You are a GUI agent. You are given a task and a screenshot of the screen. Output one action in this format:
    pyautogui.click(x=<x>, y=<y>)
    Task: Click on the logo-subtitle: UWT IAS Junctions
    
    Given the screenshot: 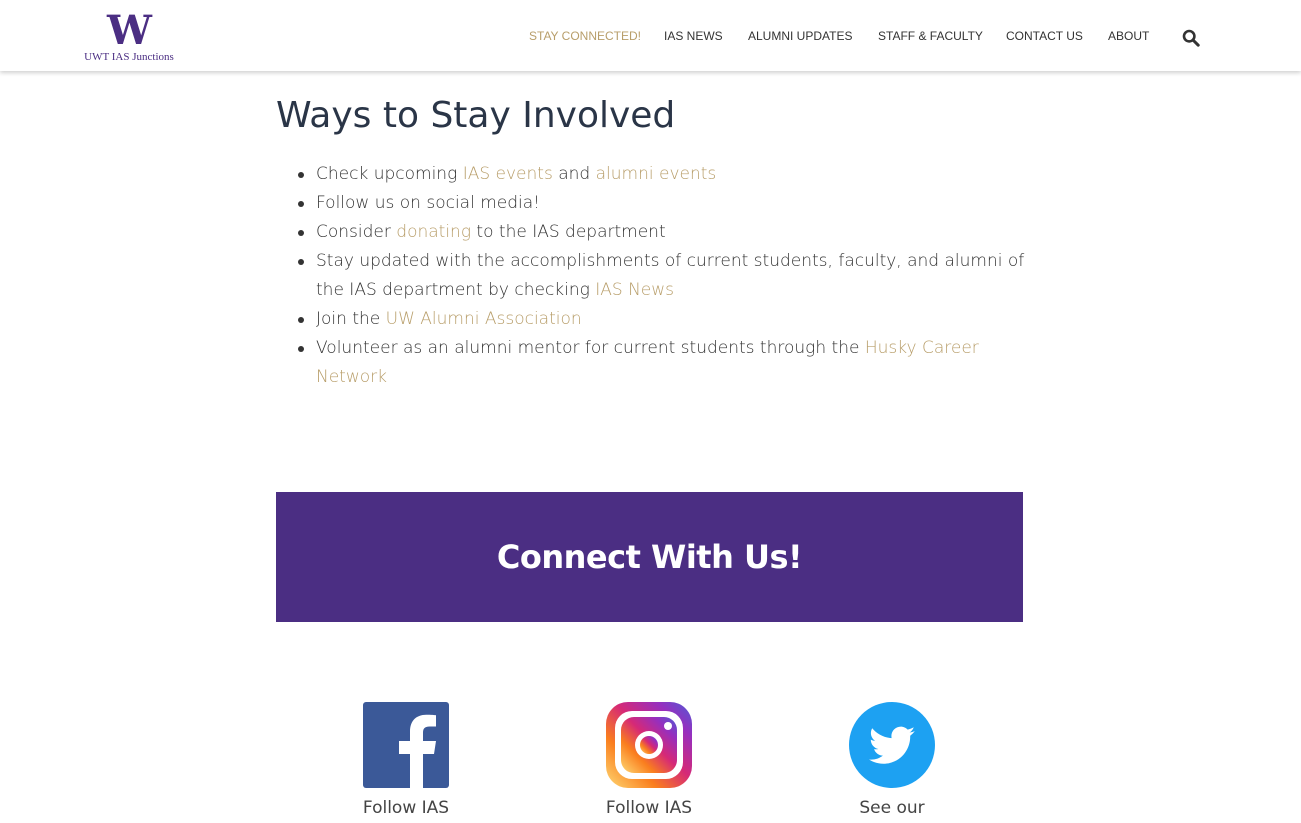 What is the action you would take?
    pyautogui.click(x=129, y=57)
    